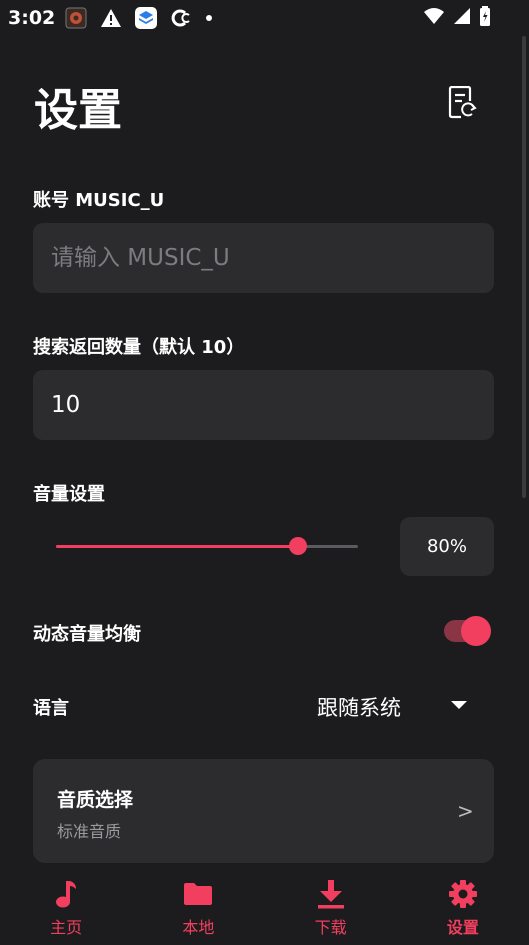  What do you see at coordinates (297, 546) in the screenshot?
I see `volume-slider-thumb` at bounding box center [297, 546].